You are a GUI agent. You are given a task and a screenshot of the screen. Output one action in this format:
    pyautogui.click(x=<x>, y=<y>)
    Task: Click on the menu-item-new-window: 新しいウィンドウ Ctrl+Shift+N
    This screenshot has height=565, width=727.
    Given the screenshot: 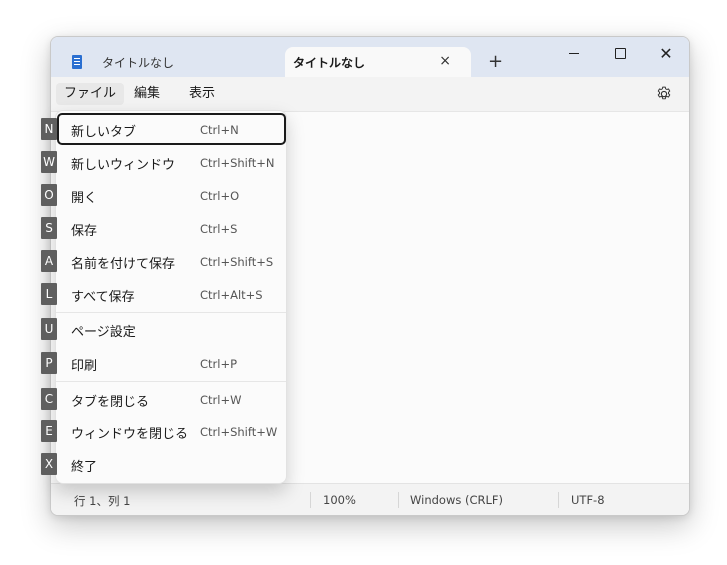 What is the action you would take?
    pyautogui.click(x=171, y=162)
    